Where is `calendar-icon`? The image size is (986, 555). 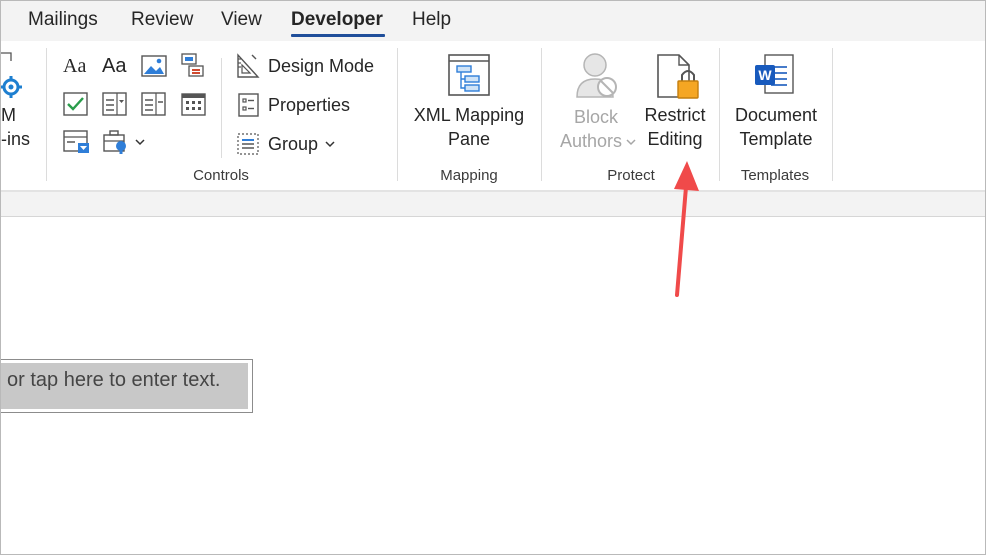 calendar-icon is located at coordinates (193, 104).